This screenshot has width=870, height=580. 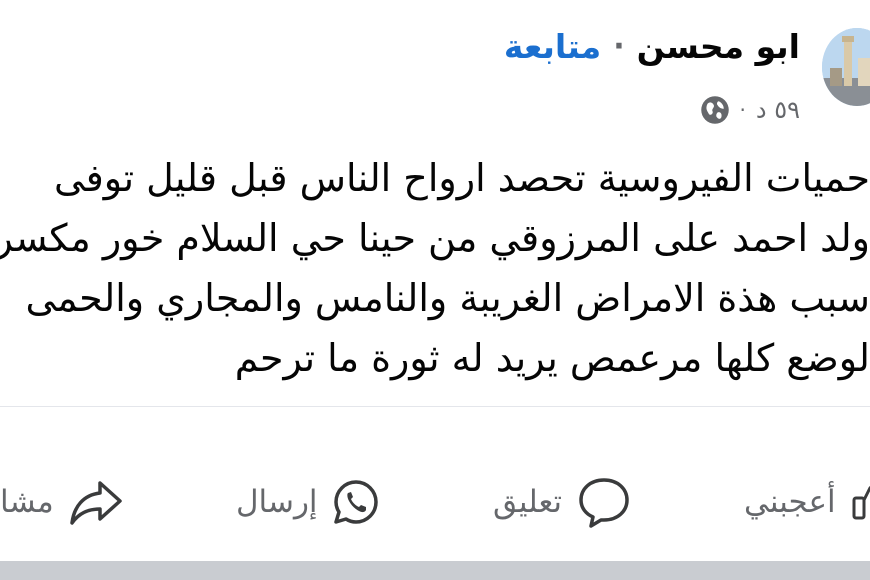 What do you see at coordinates (604, 503) in the screenshot?
I see `comment-icon` at bounding box center [604, 503].